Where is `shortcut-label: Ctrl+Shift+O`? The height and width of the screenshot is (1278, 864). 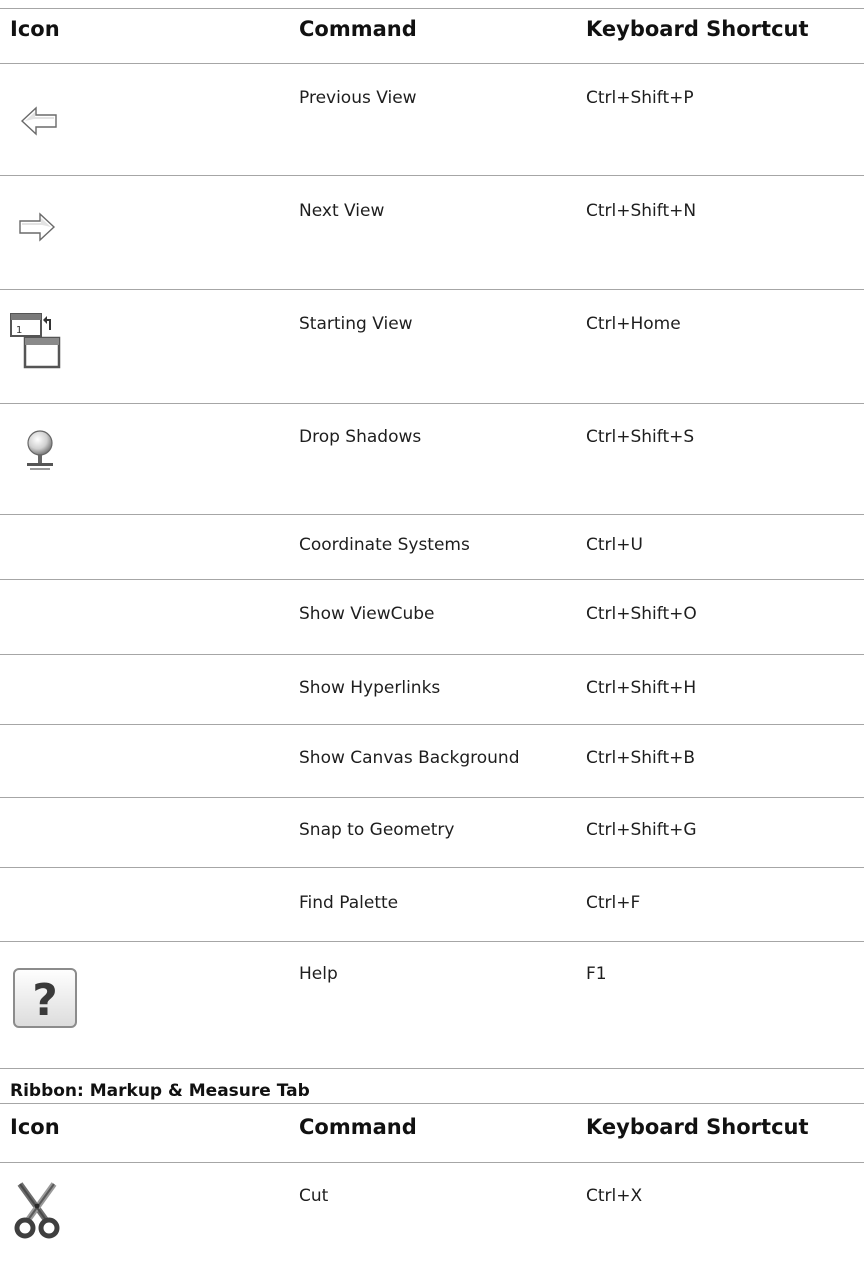
shortcut-label: Ctrl+Shift+O is located at coordinates (641, 614).